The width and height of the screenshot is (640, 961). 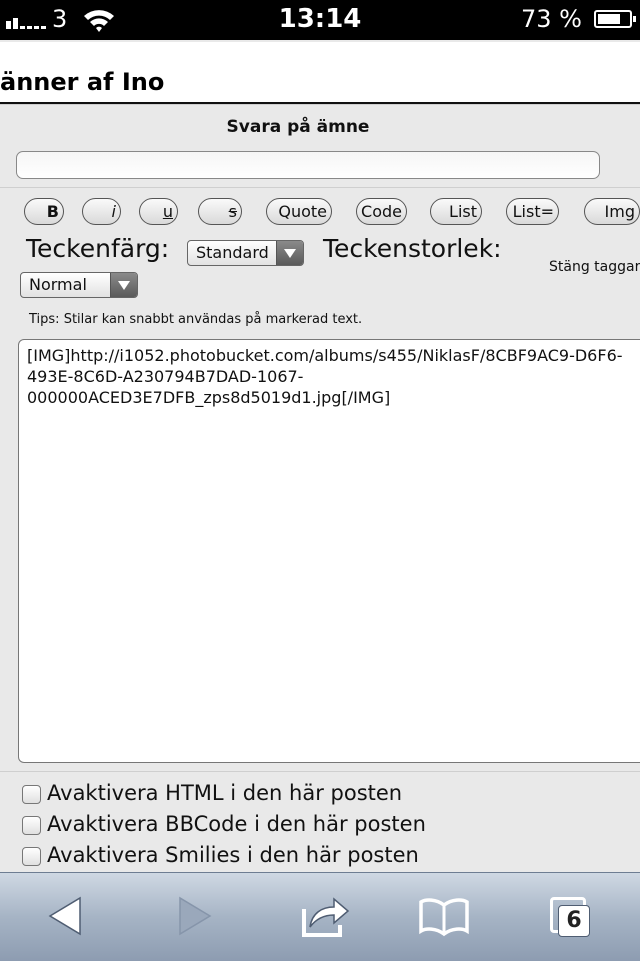 I want to click on battery-icon, so click(x=615, y=19).